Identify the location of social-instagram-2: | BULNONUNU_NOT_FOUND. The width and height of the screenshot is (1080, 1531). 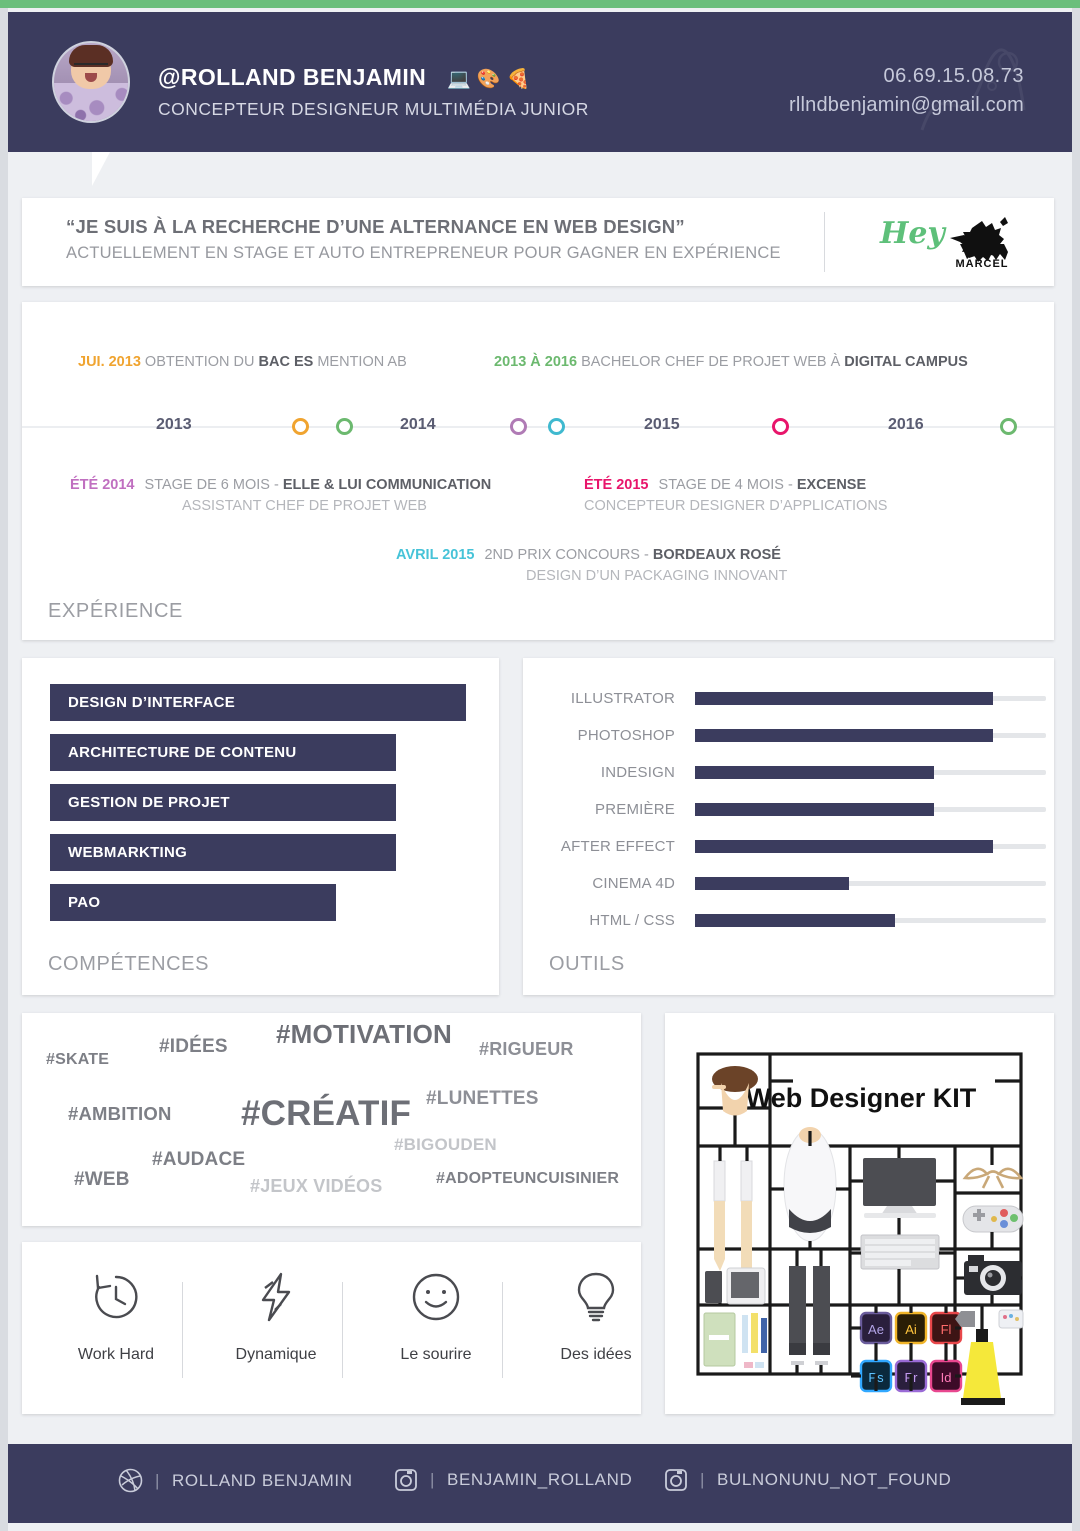
(807, 1480).